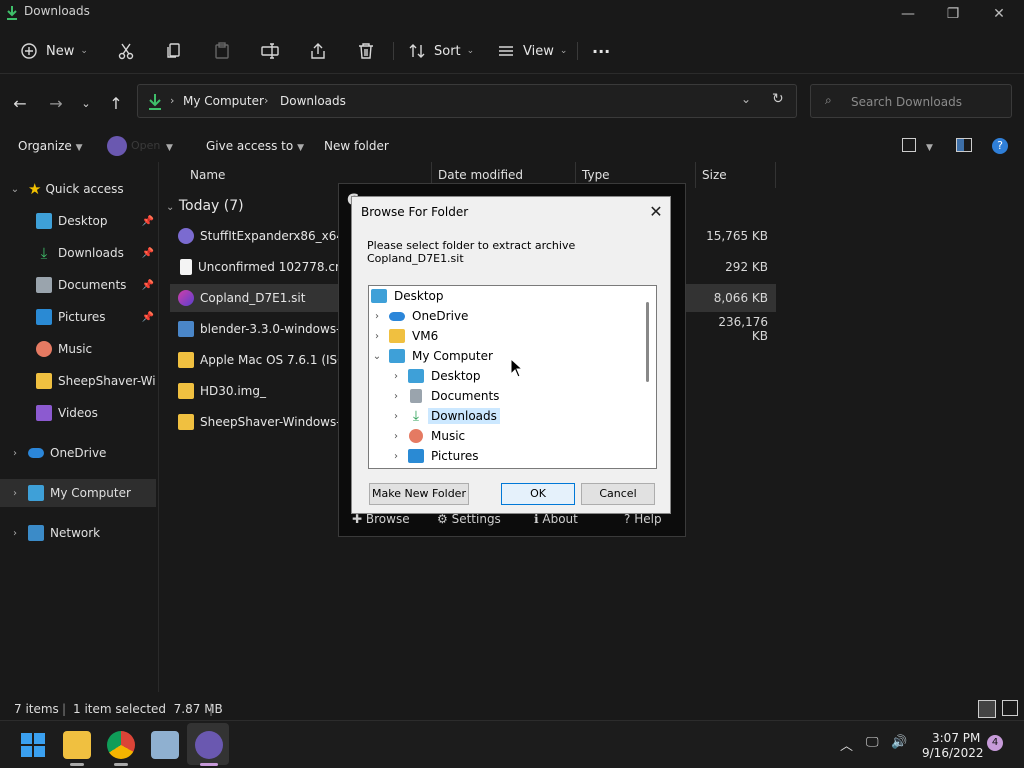 This screenshot has width=1024, height=768. What do you see at coordinates (964, 145) in the screenshot?
I see `preview-pane-icon` at bounding box center [964, 145].